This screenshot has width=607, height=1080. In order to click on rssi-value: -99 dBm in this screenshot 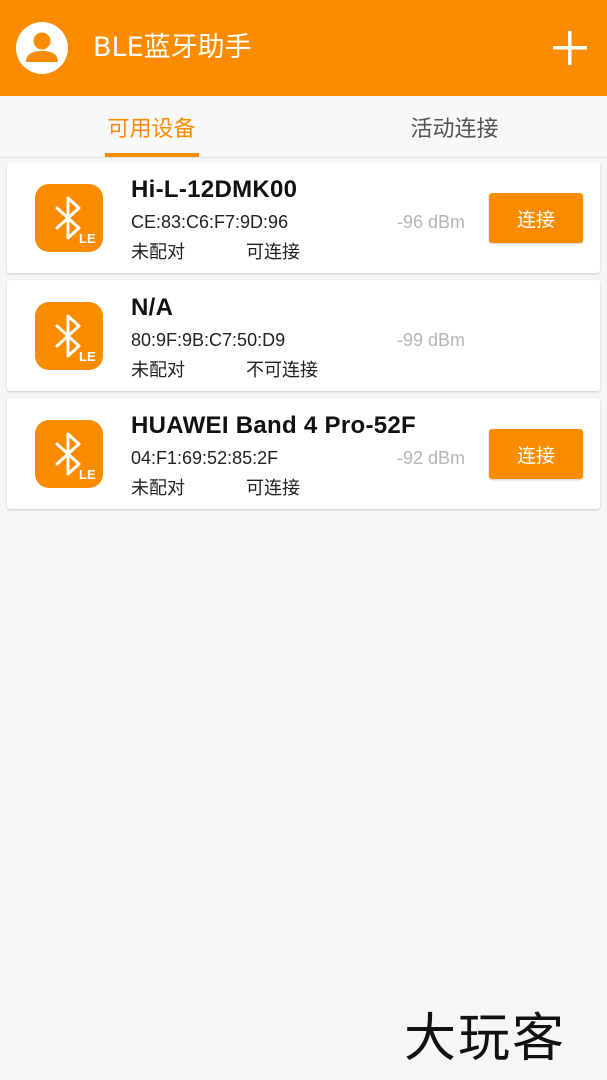, I will do `click(431, 340)`.